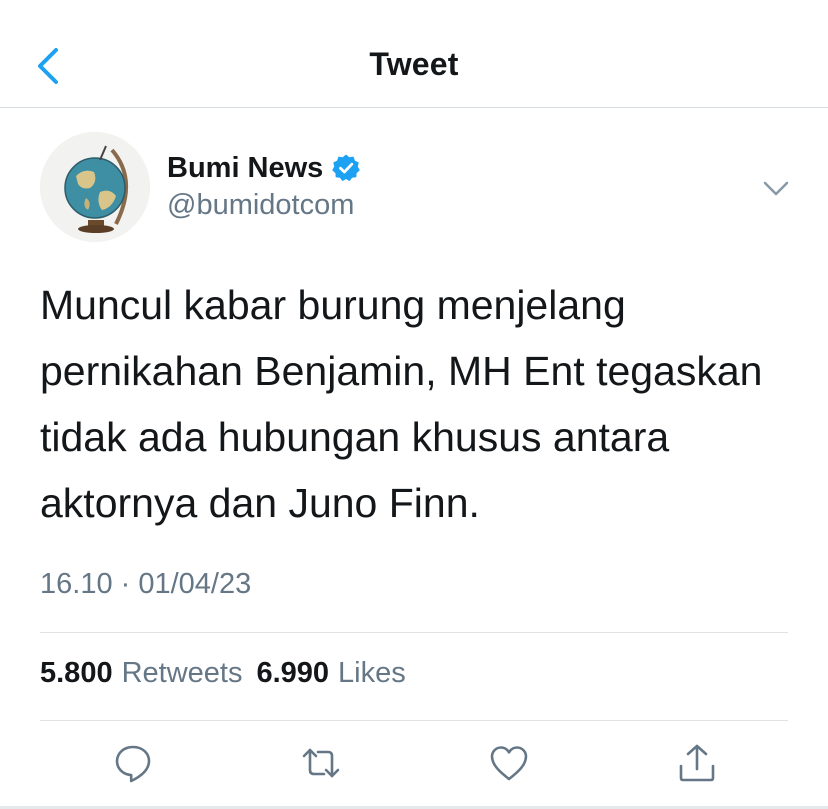  I want to click on top-bar: Tweet, so click(414, 54).